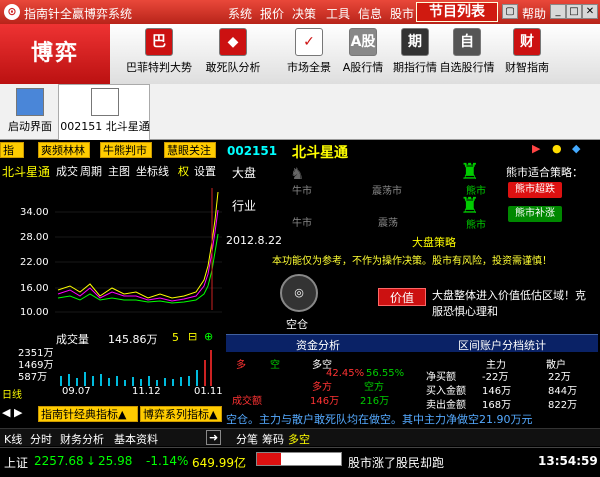 This screenshot has width=600, height=477. What do you see at coordinates (476, 225) in the screenshot?
I see `bear-label-2: 熊市` at bounding box center [476, 225].